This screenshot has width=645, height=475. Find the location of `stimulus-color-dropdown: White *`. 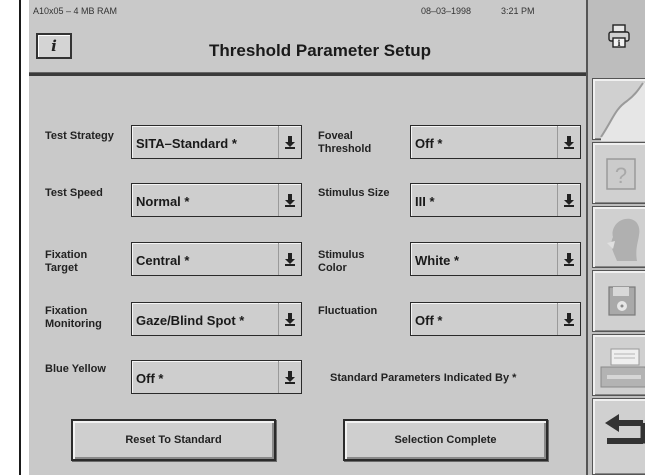

stimulus-color-dropdown: White * is located at coordinates (495, 259).